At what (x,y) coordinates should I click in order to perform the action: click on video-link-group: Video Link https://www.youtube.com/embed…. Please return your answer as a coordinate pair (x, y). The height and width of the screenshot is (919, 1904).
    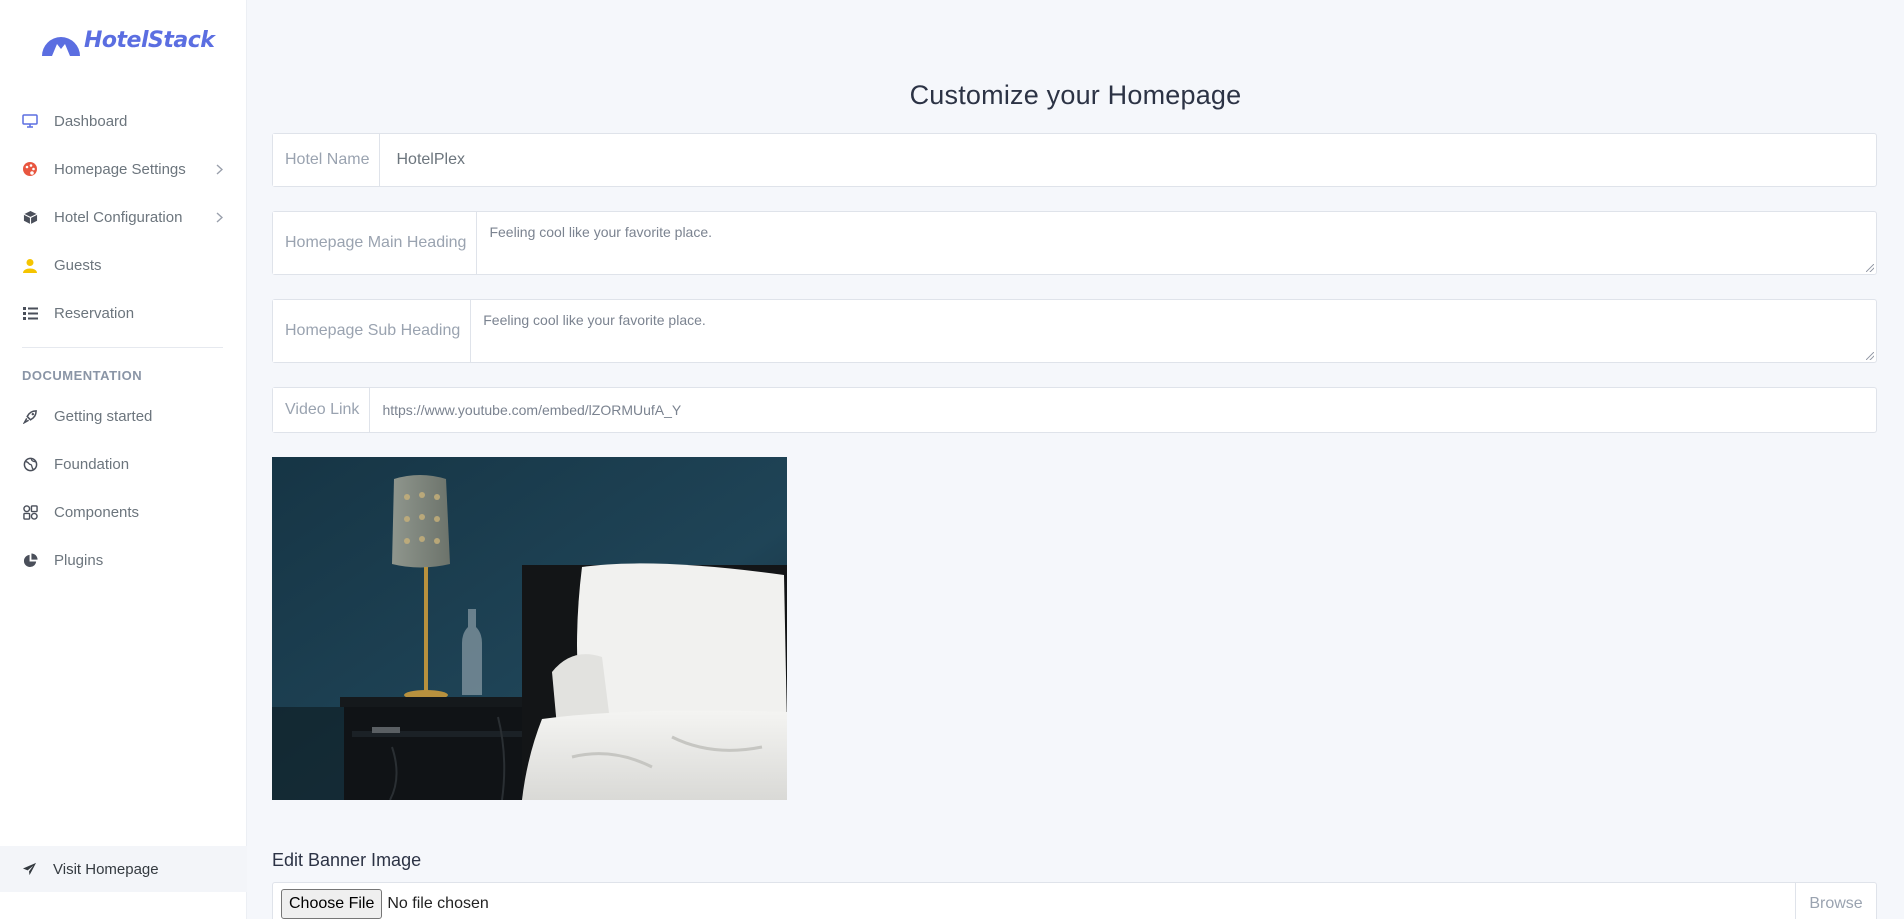
    Looking at the image, I should click on (1074, 410).